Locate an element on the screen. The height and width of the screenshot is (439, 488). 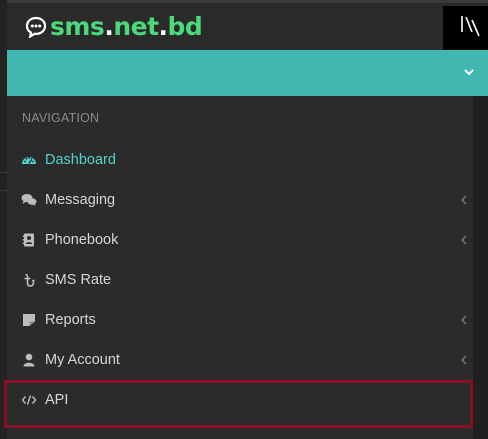
top-right-logo-box is located at coordinates (465, 28).